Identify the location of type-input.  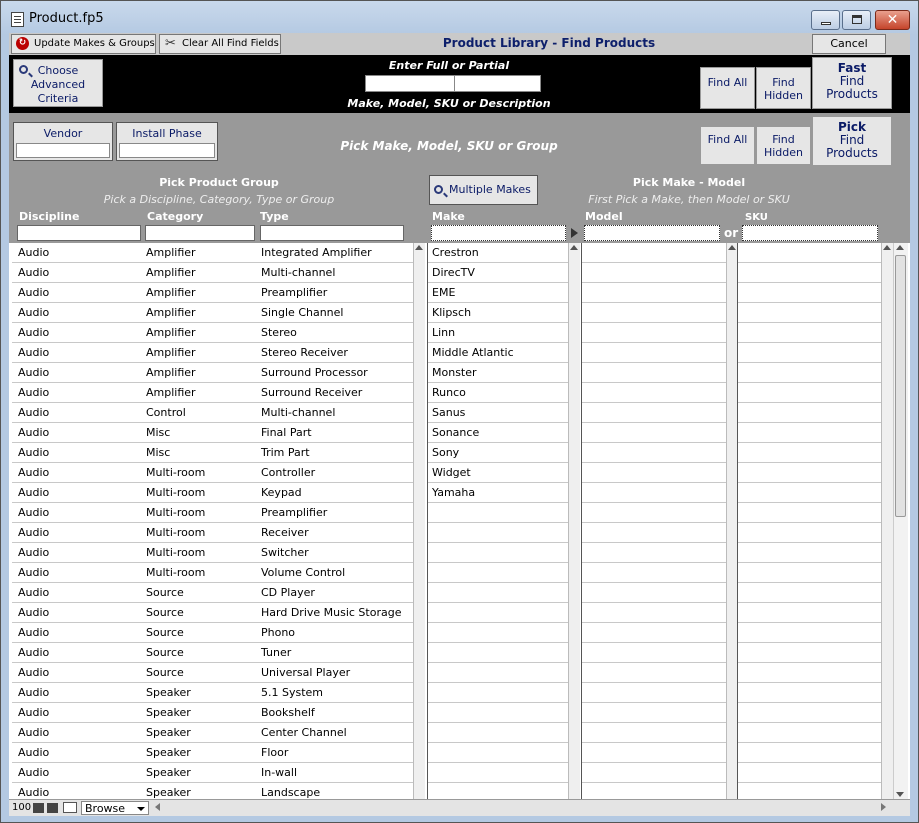
(332, 233).